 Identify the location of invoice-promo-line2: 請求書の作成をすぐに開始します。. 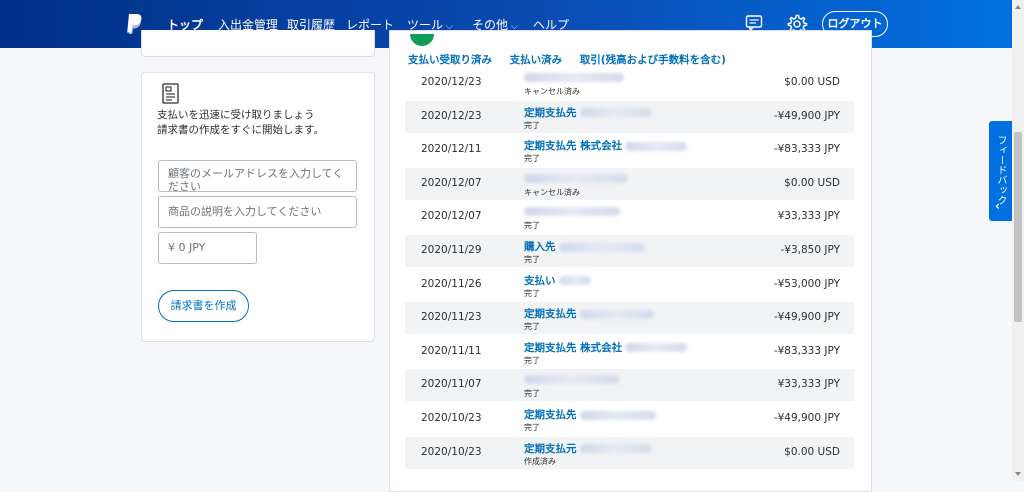
(240, 130).